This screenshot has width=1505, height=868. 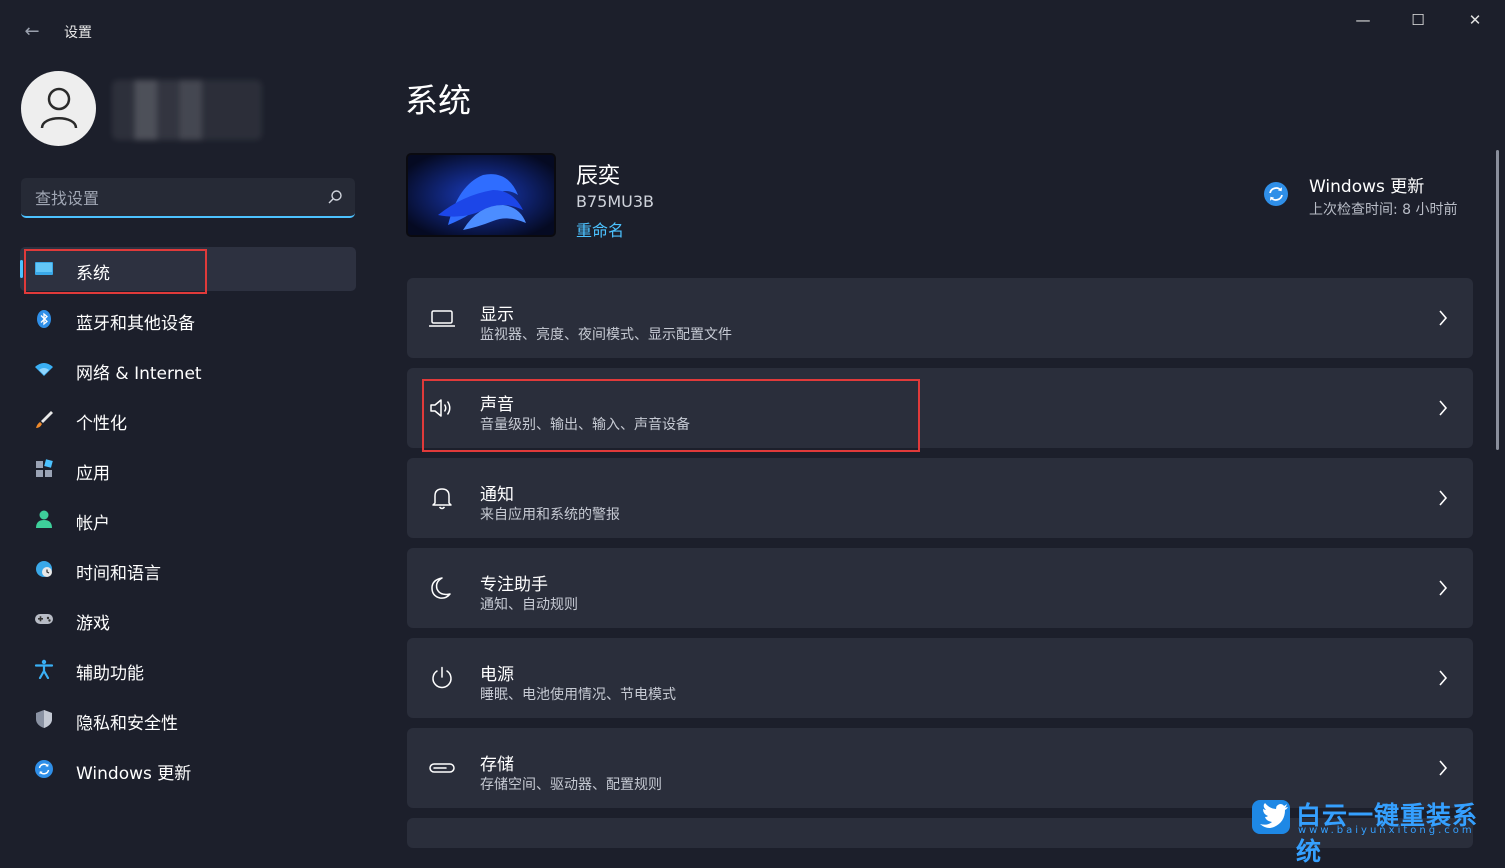 What do you see at coordinates (118, 574) in the screenshot?
I see `sidebar-item-label: 时间和语言` at bounding box center [118, 574].